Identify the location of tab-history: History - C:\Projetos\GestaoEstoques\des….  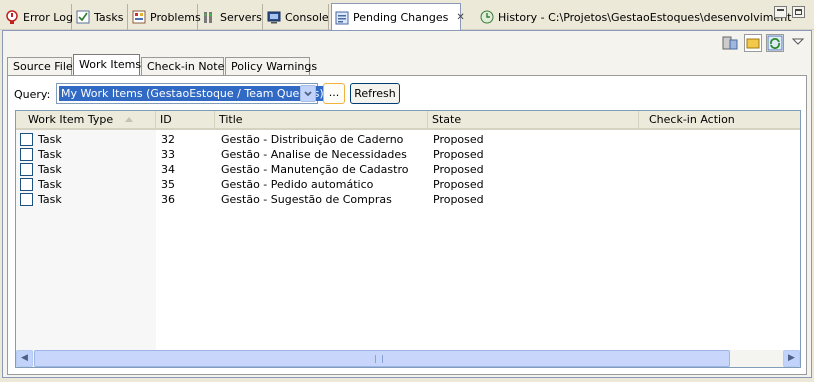
(634, 17).